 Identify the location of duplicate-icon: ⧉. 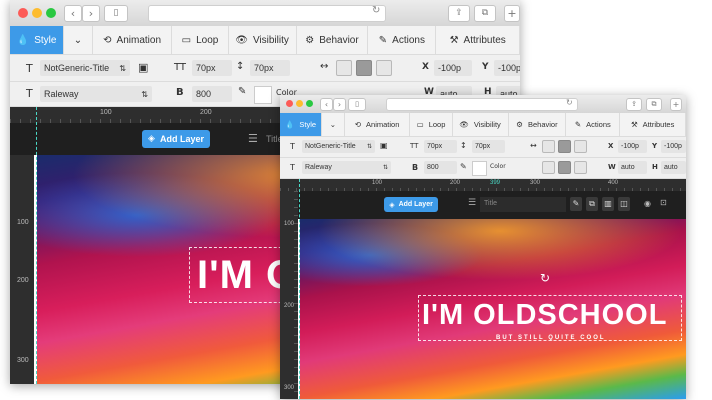
(592, 204).